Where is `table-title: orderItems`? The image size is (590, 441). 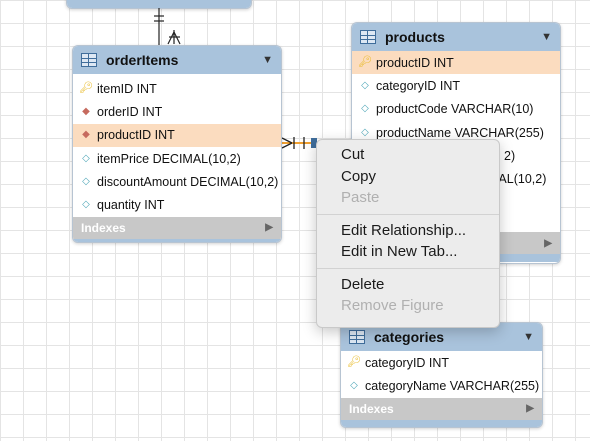
table-title: orderItems is located at coordinates (142, 60).